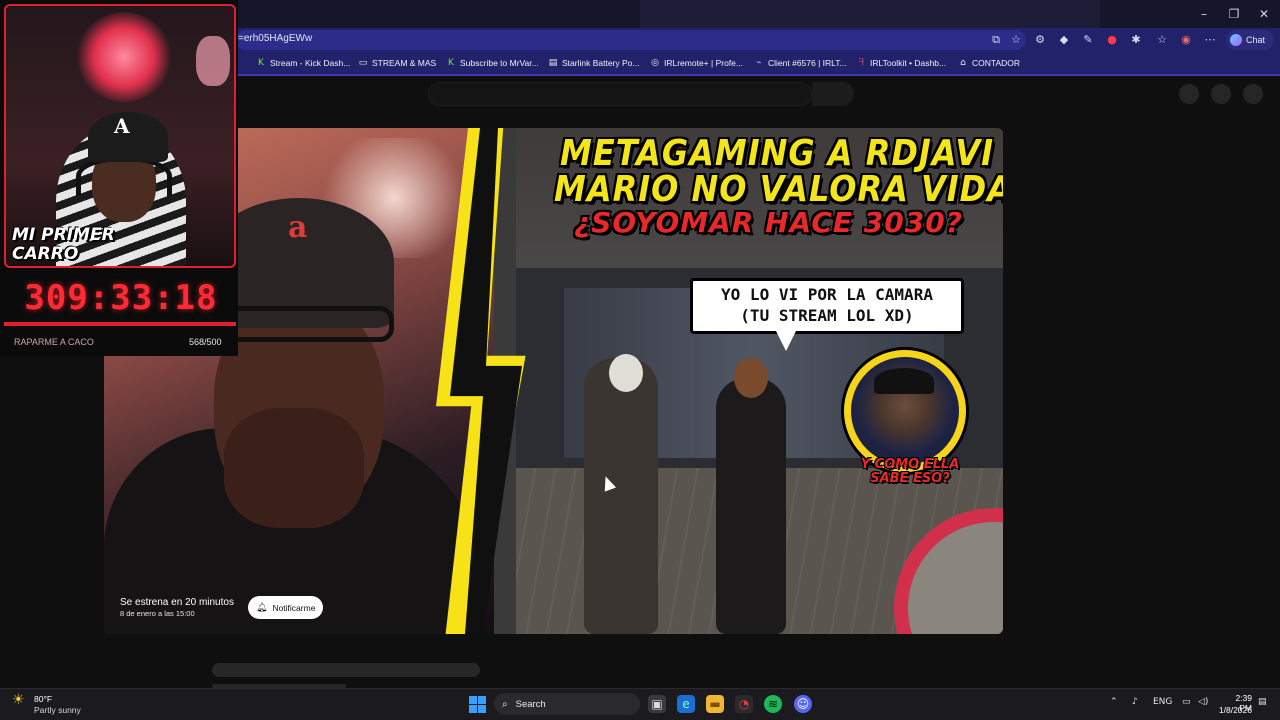  I want to click on thumbnail-title-line-3: ¿SOYOMAR HACE 3030?, so click(768, 222).